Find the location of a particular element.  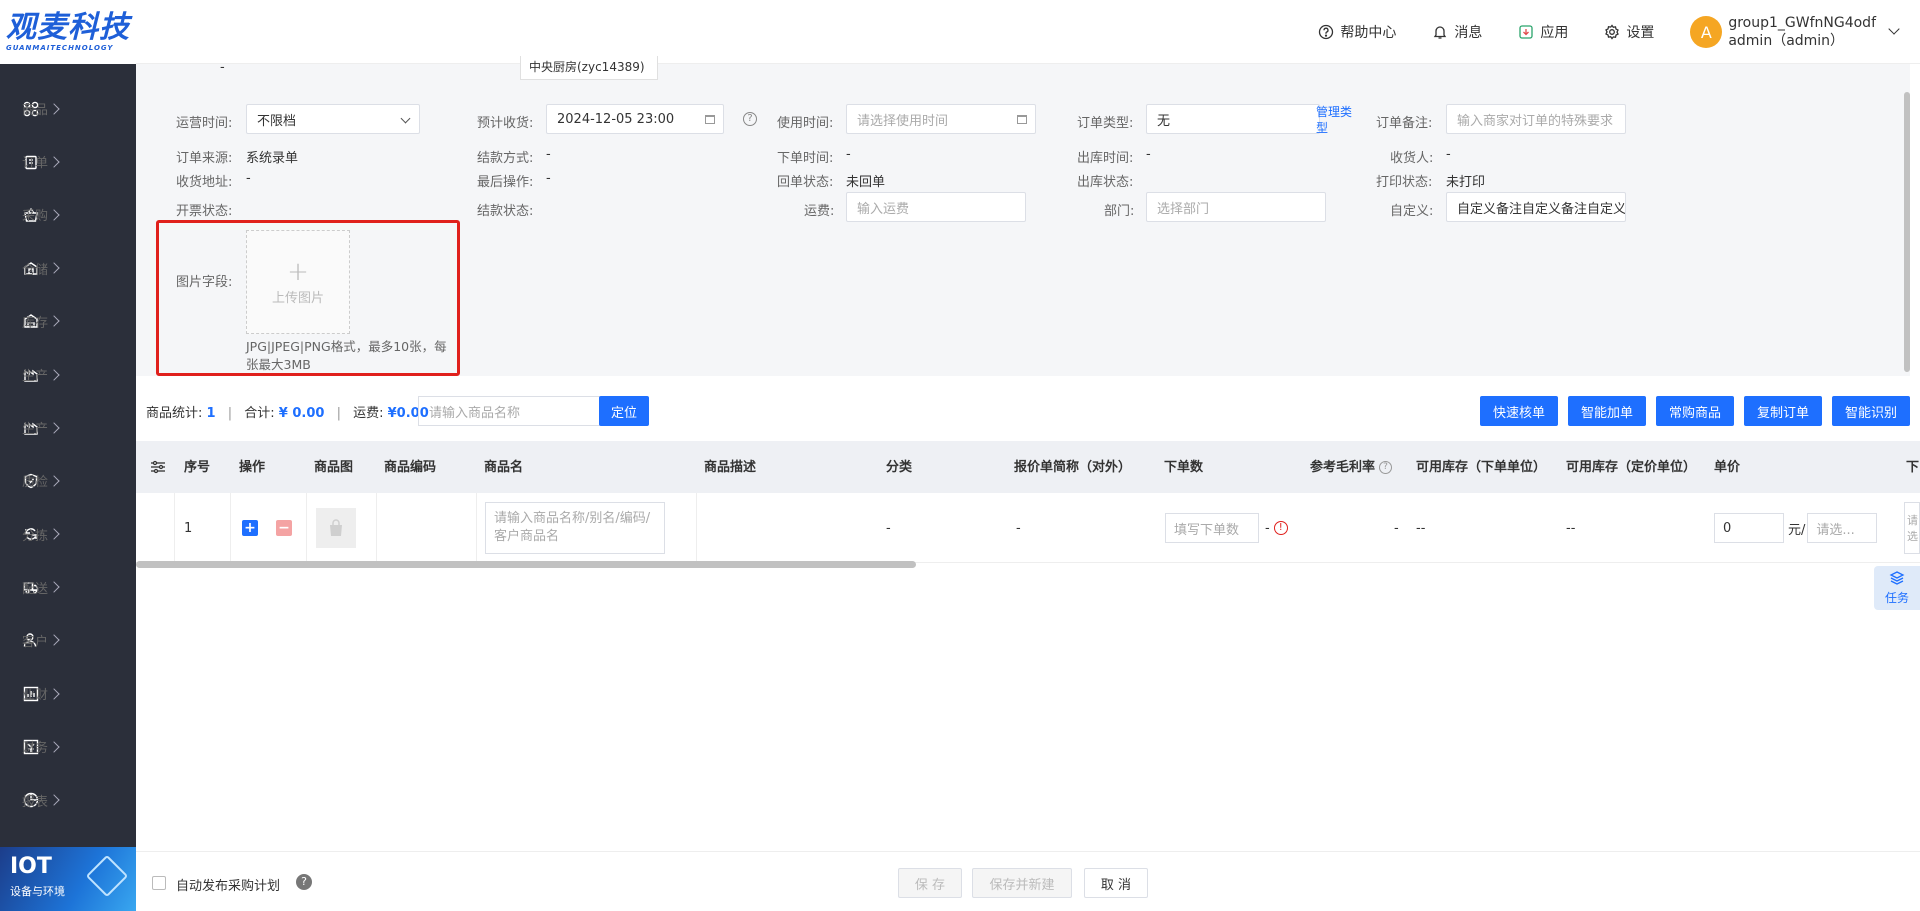

product-thumbnail is located at coordinates (336, 528).